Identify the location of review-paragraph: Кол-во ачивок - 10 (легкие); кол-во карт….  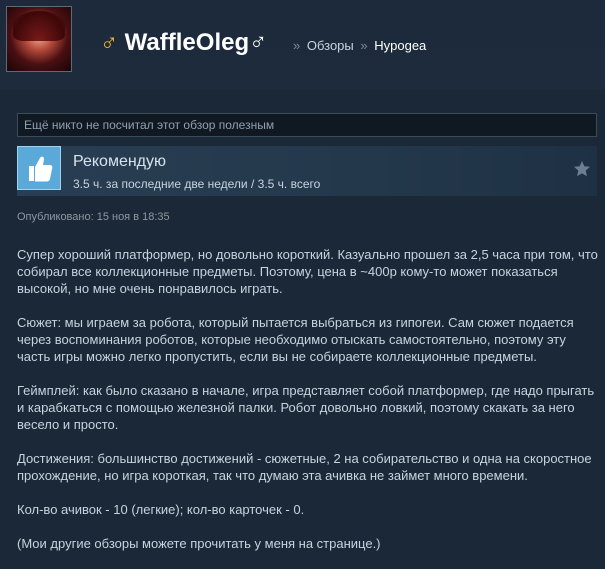
(161, 509).